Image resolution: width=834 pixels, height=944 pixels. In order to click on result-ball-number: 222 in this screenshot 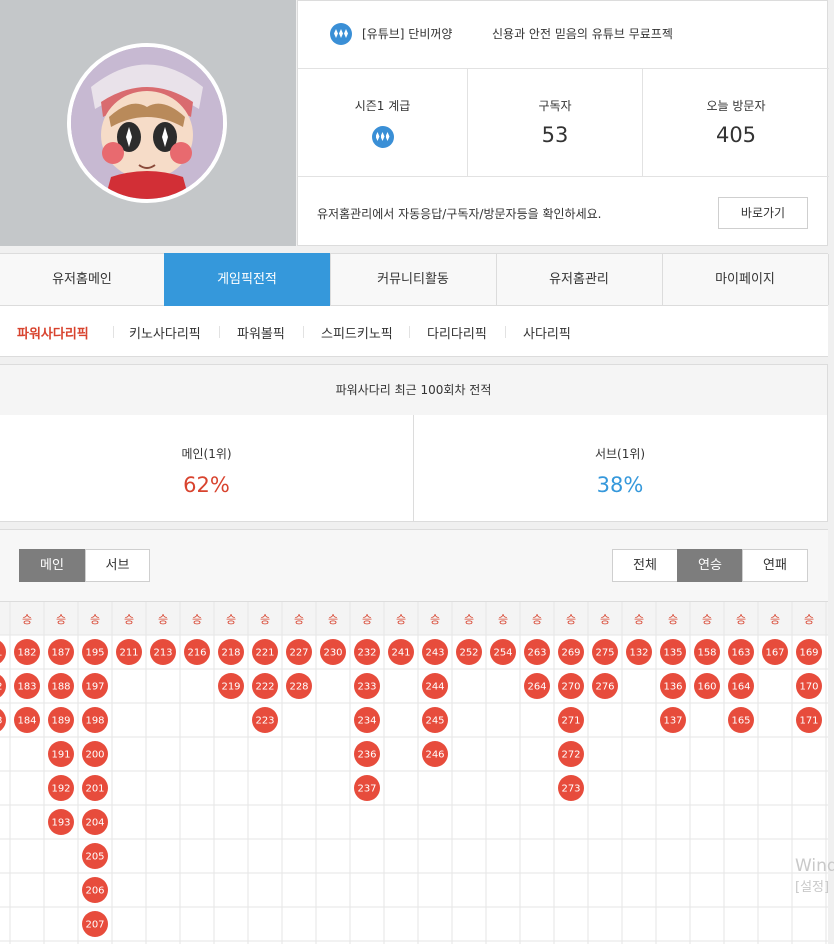, I will do `click(264, 687)`.